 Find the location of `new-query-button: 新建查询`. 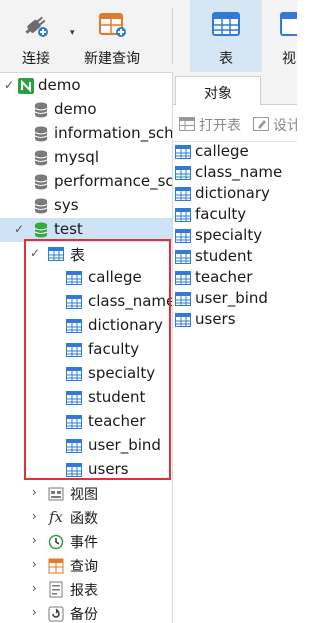

new-query-button: 新建查询 is located at coordinates (116, 36).